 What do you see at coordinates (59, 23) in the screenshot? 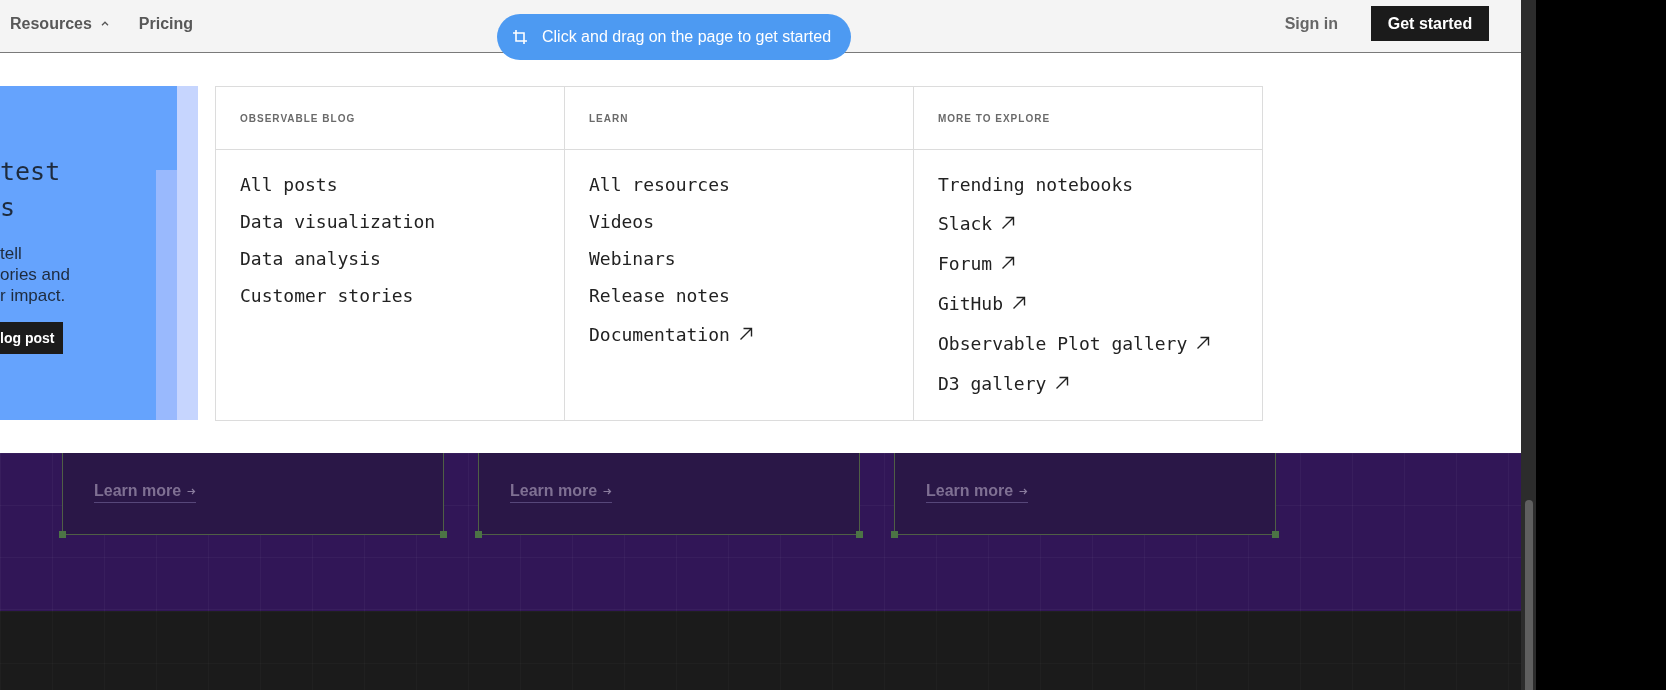
I see `resources-menu-button: Resources` at bounding box center [59, 23].